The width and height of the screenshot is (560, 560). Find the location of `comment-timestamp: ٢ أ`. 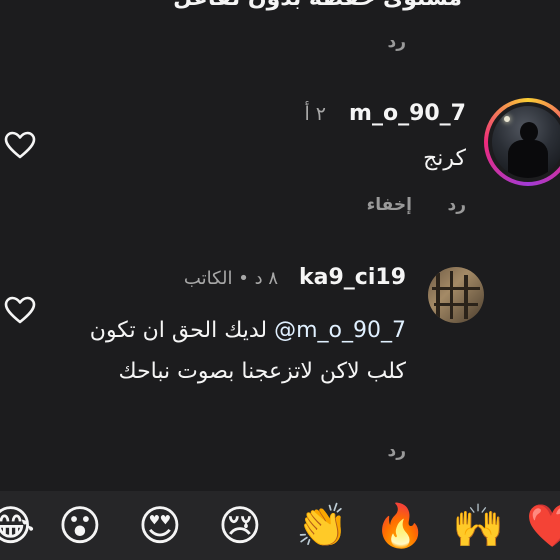

comment-timestamp: ٢ أ is located at coordinates (315, 114).